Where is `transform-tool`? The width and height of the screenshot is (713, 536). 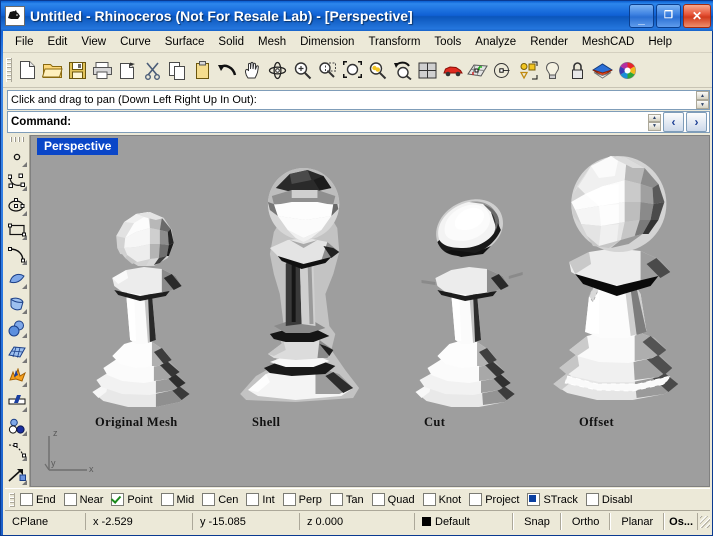 transform-tool is located at coordinates (17, 475).